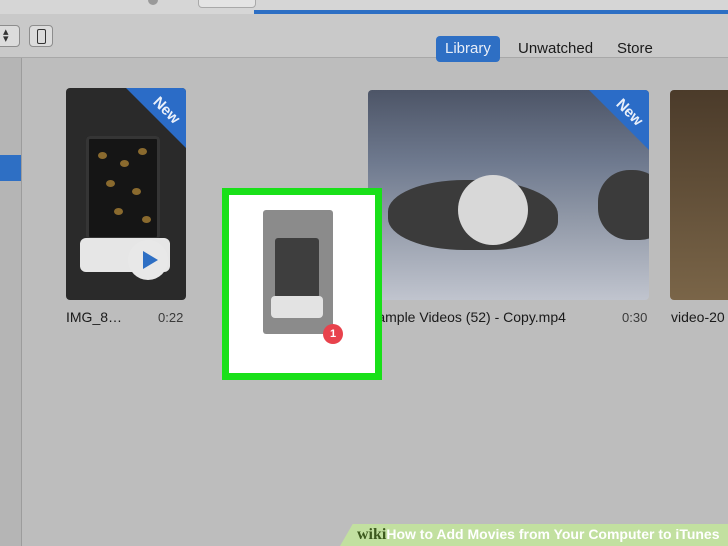 Image resolution: width=728 pixels, height=546 pixels. I want to click on search-pill, so click(227, 4).